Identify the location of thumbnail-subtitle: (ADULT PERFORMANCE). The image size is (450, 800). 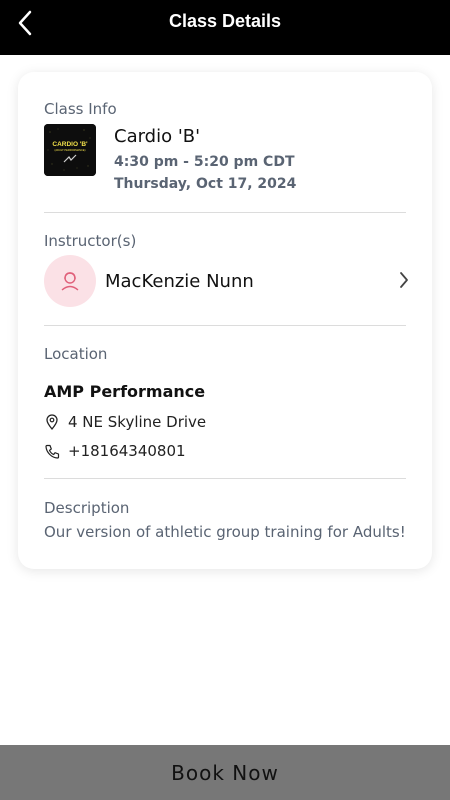
(70, 150).